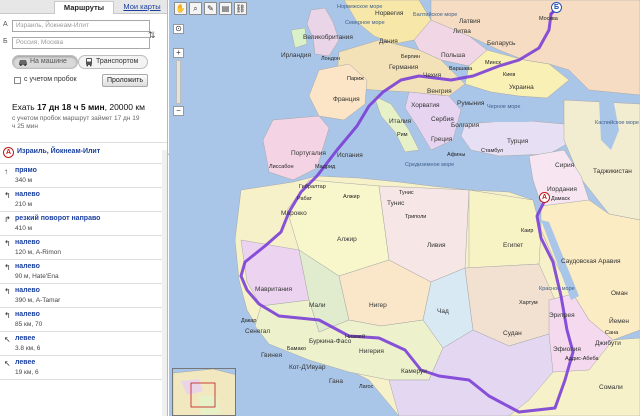  Describe the element at coordinates (83, 320) in the screenshot. I see `route-step-item: ↰ налево 85 км, 70` at that location.